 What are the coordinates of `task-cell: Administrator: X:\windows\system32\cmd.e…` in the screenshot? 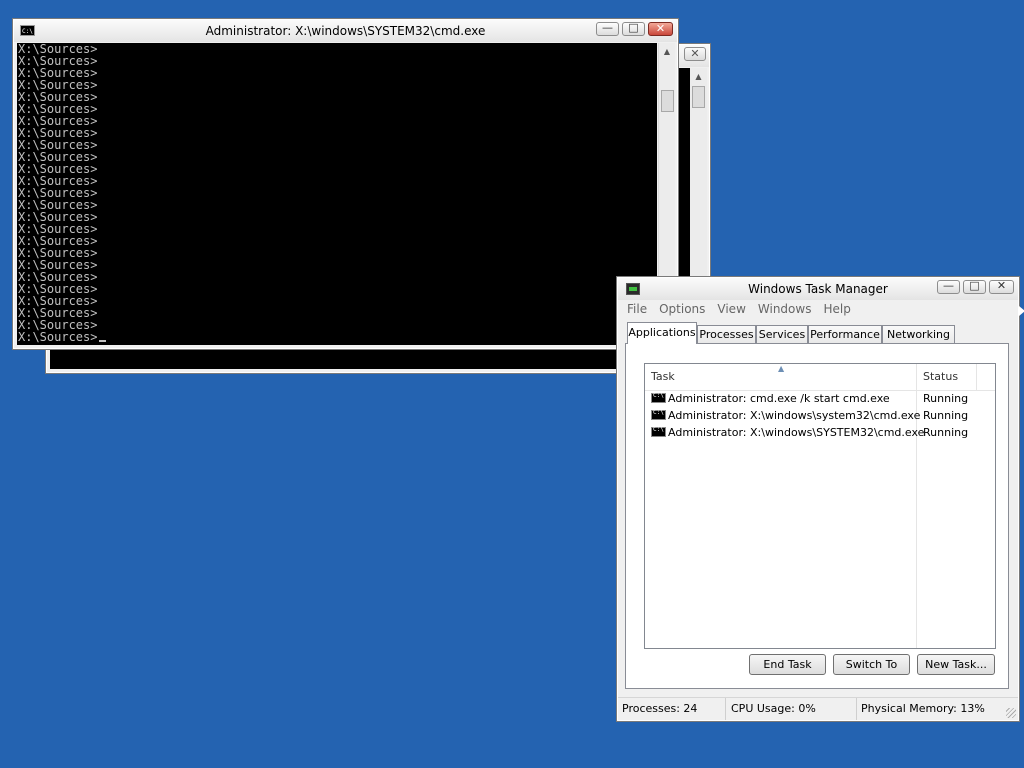 It's located at (785, 415).